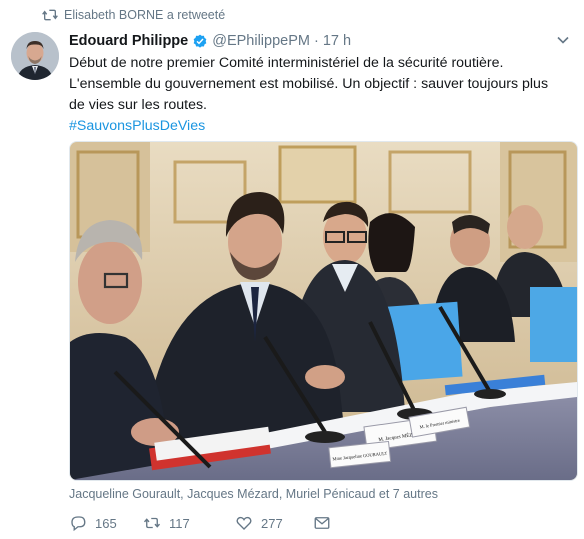 Image resolution: width=584 pixels, height=539 pixels. I want to click on avatar-portrait, so click(35, 56).